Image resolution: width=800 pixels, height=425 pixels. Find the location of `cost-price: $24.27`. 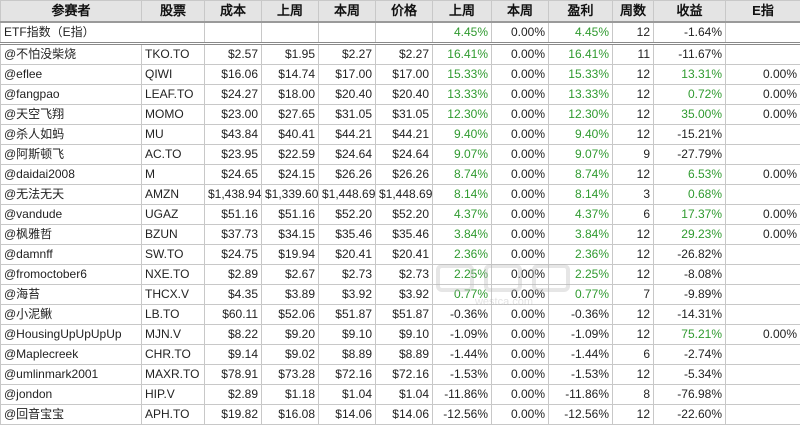

cost-price: $24.27 is located at coordinates (233, 94).